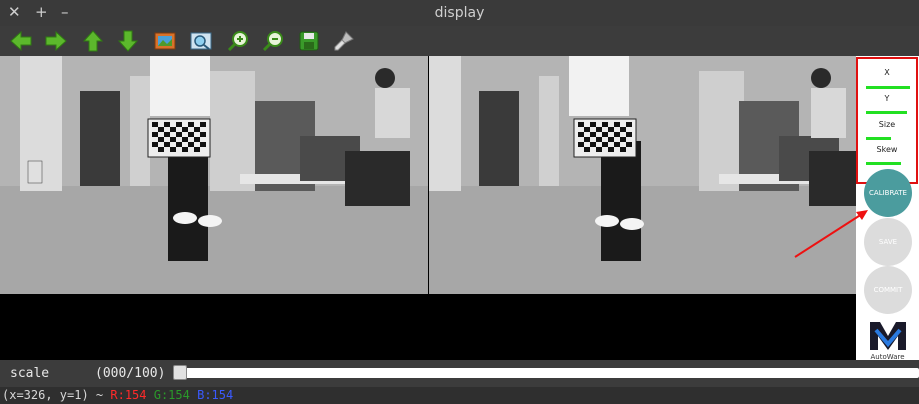 The height and width of the screenshot is (404, 919). What do you see at coordinates (888, 336) in the screenshot?
I see `autoware-logo-icon` at bounding box center [888, 336].